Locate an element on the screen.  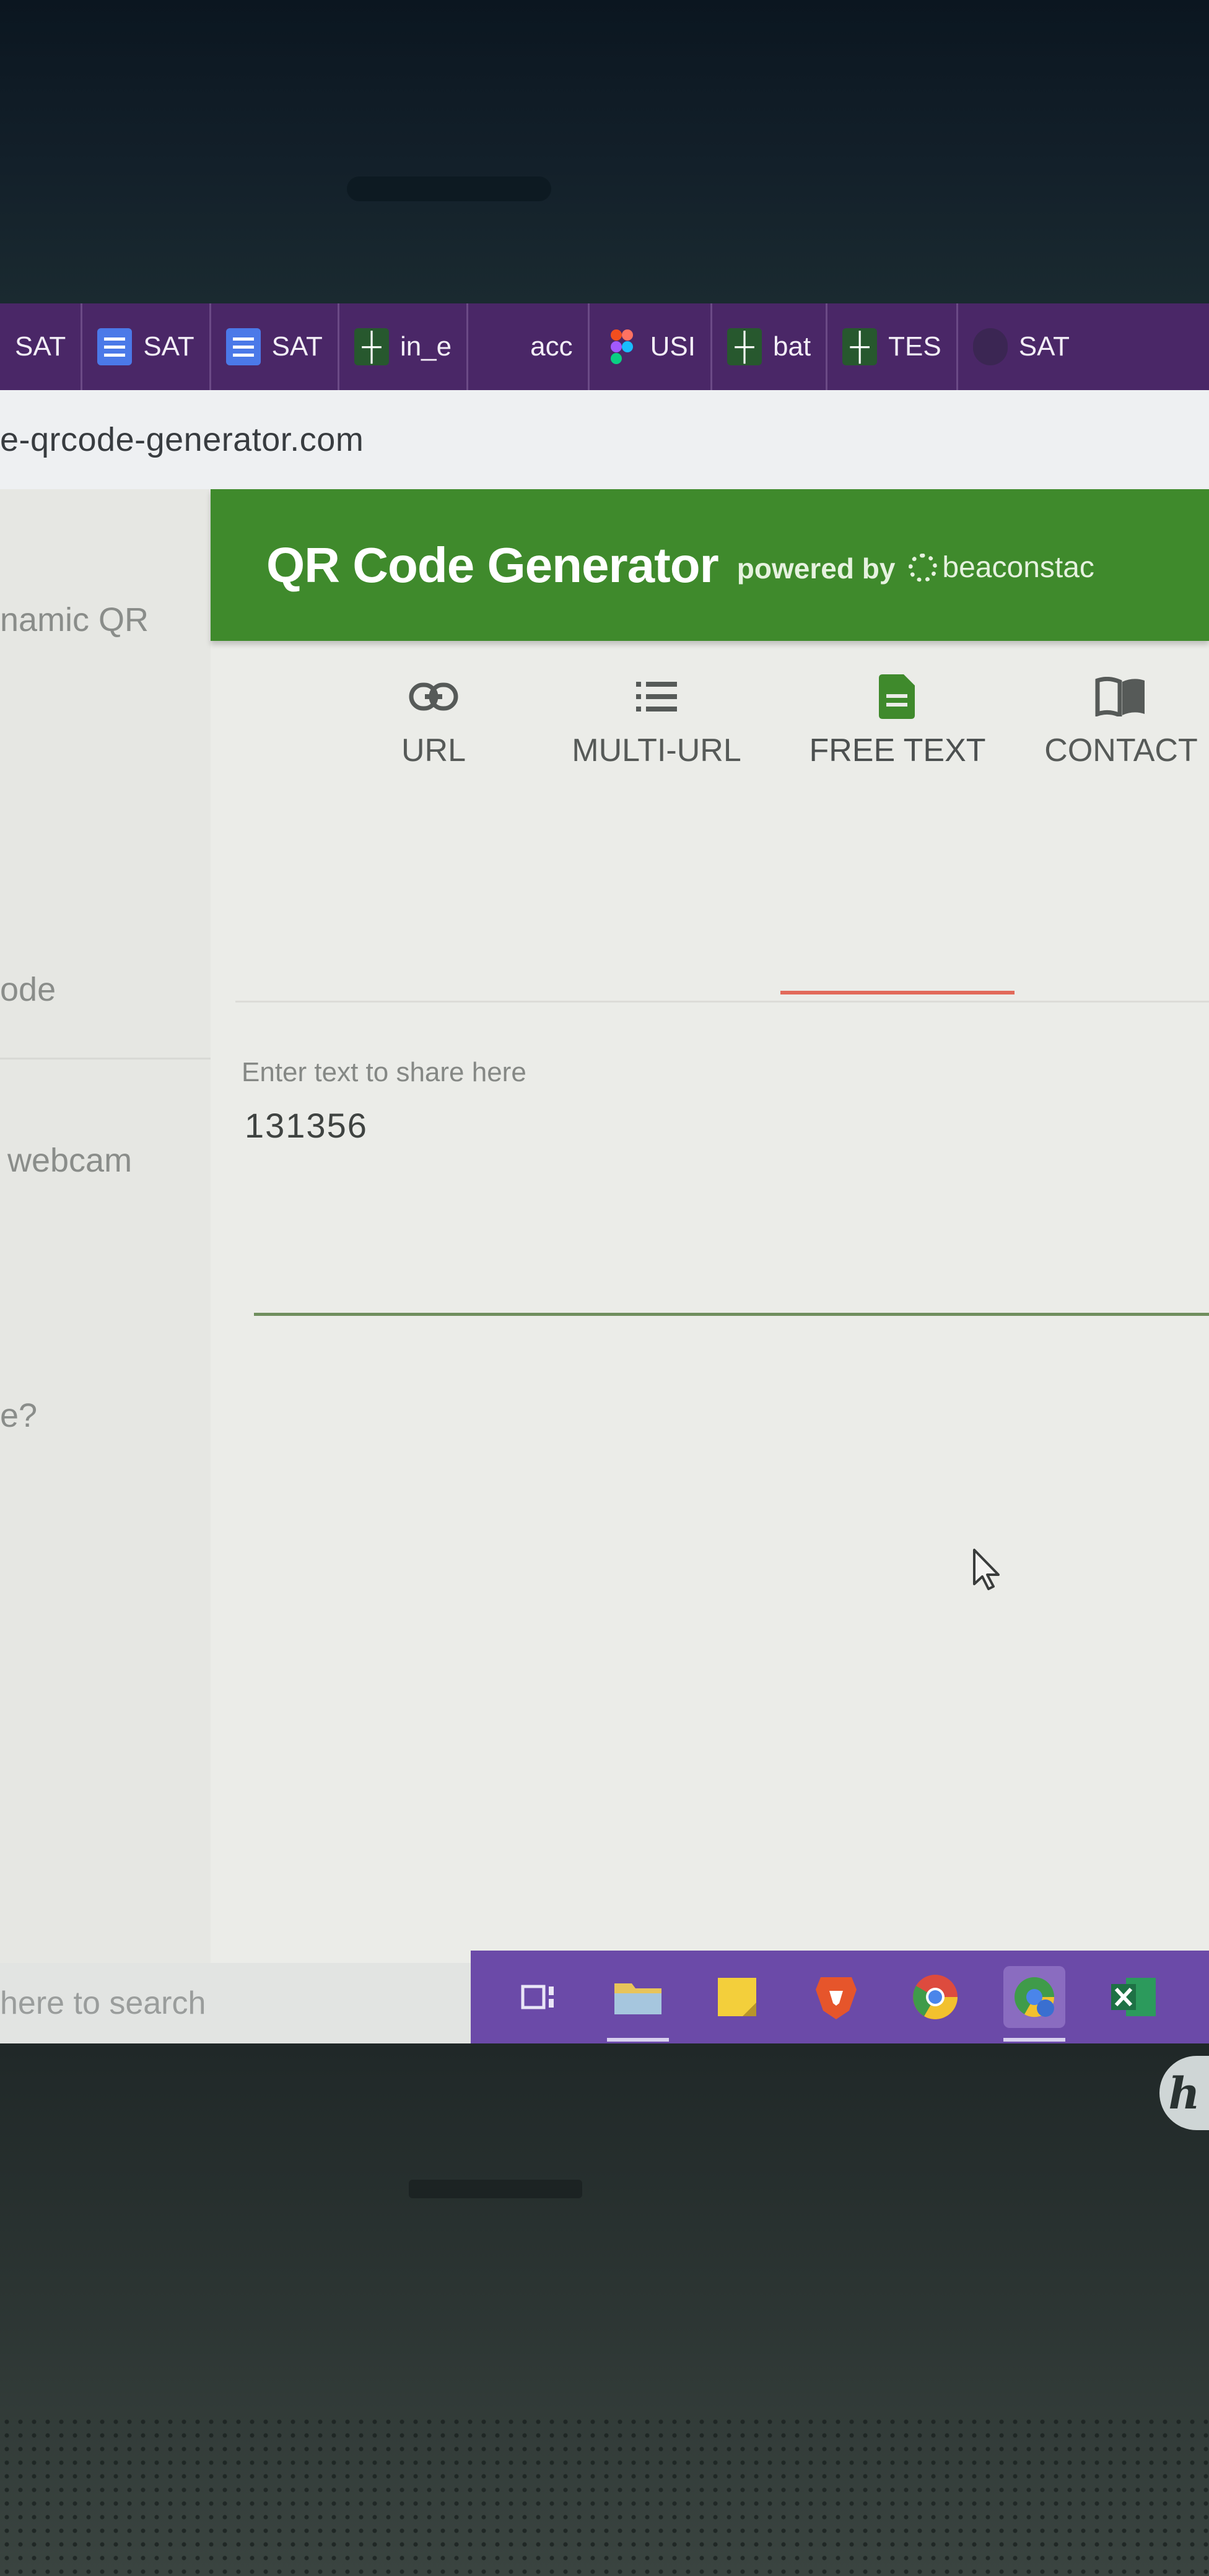
sidebar-item-code: ode is located at coordinates (28, 989).